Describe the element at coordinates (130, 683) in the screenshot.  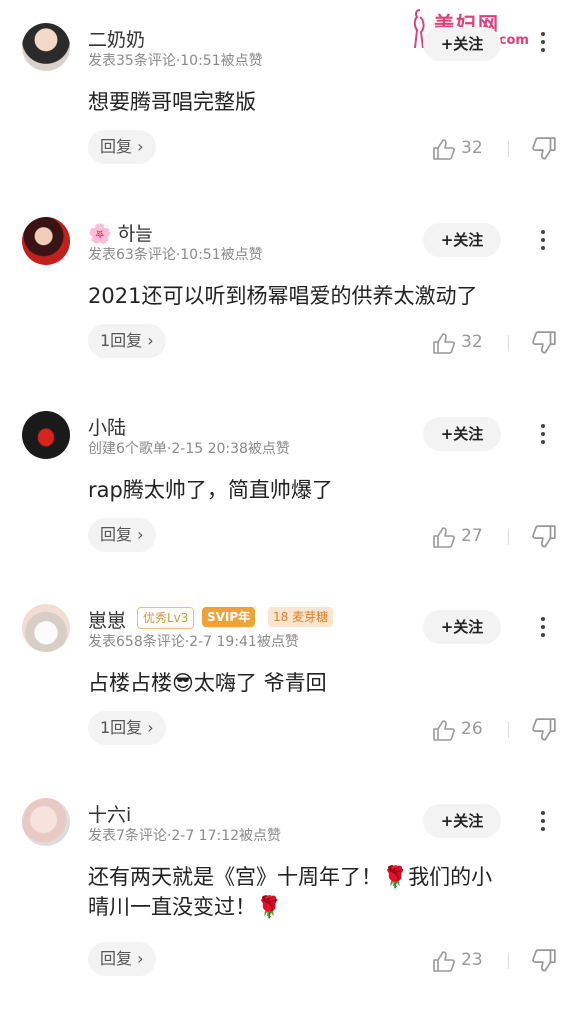
I see `comment-text-part: 占楼占楼` at that location.